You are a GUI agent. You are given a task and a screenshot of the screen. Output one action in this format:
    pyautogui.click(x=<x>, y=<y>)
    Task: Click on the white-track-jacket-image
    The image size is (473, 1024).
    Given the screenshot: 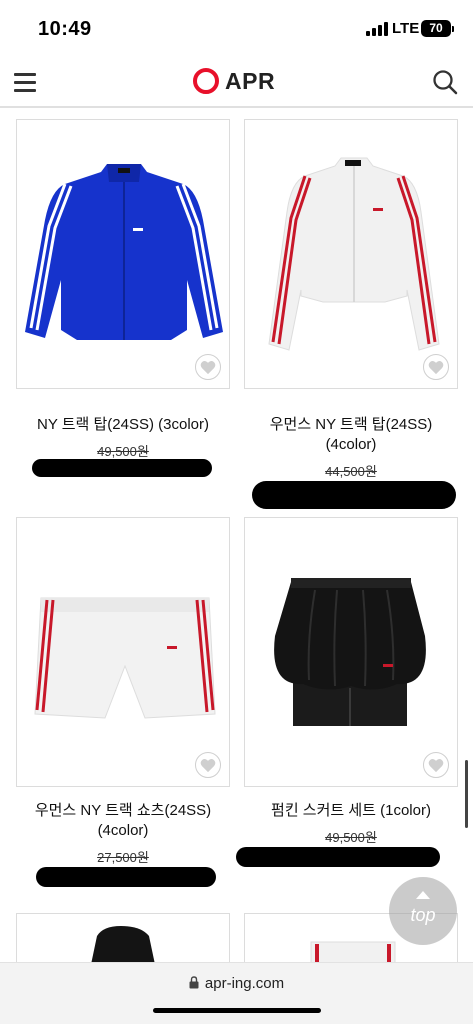 What is the action you would take?
    pyautogui.click(x=354, y=254)
    